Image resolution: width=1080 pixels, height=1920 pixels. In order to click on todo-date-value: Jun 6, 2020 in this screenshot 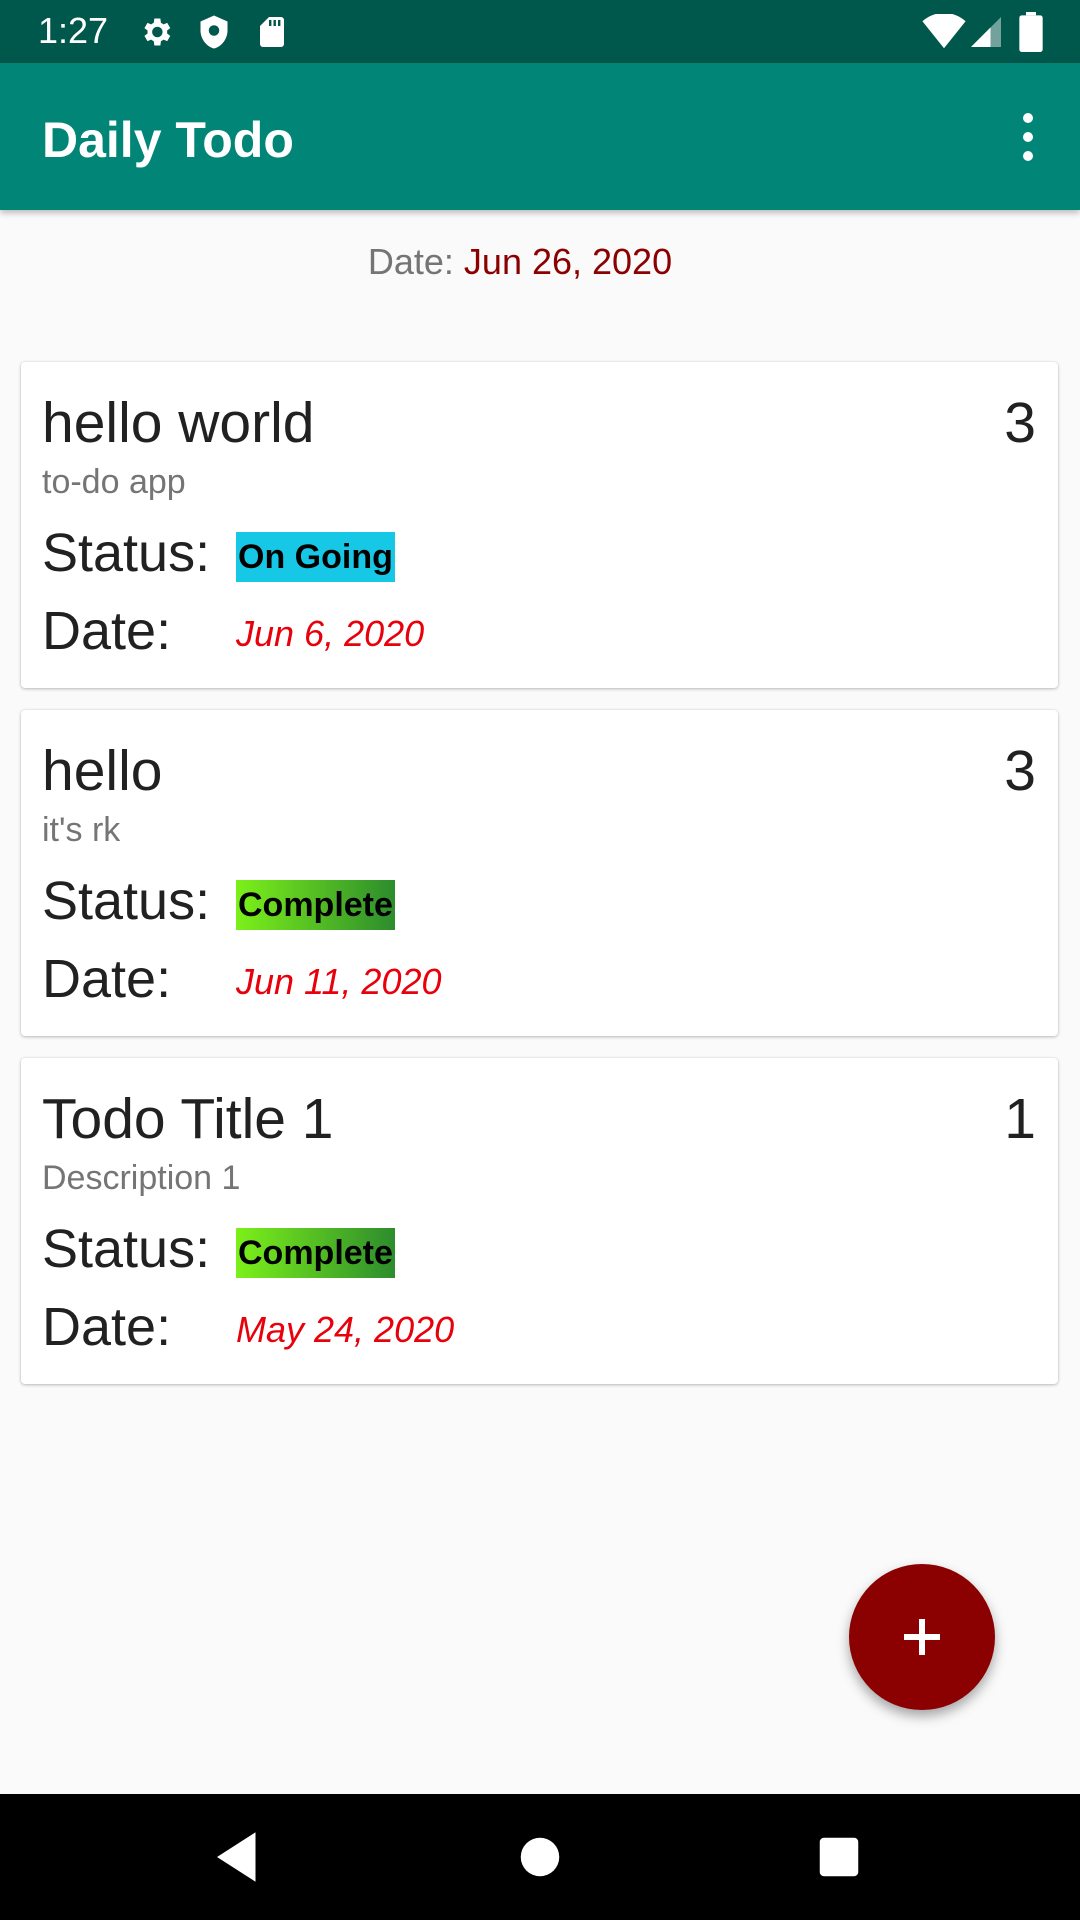, I will do `click(330, 633)`.